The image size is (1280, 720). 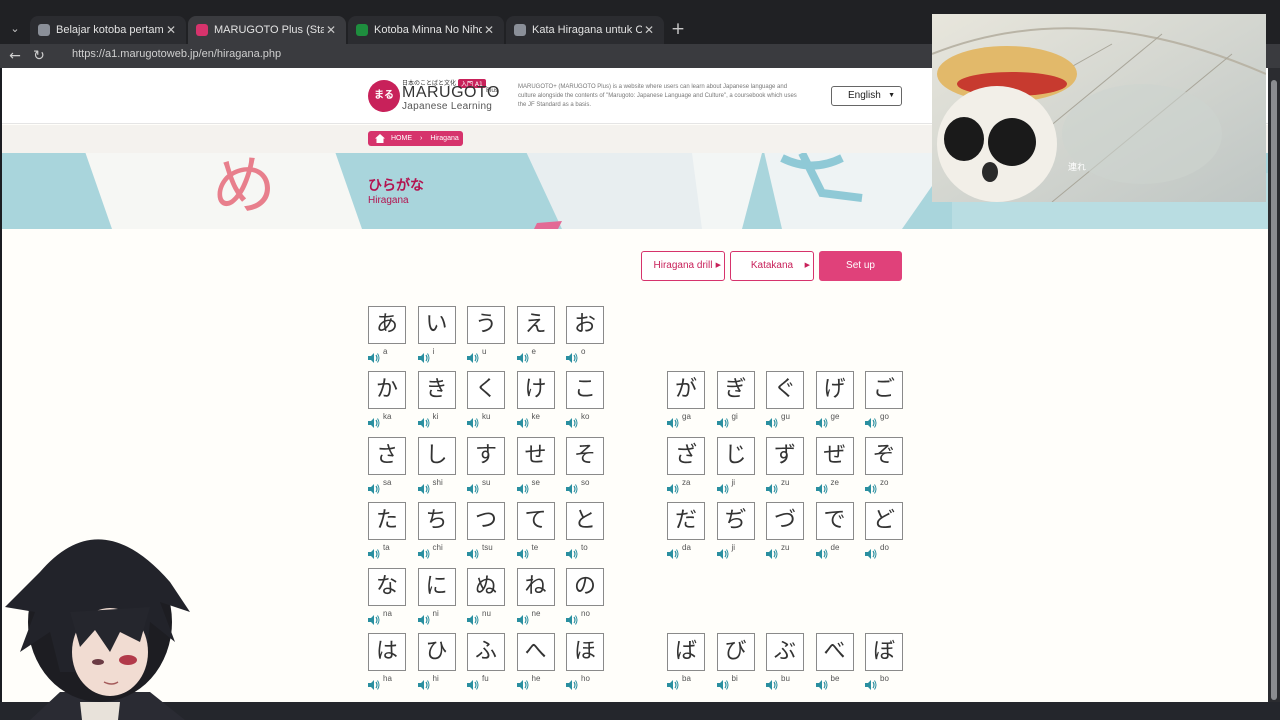 I want to click on kana-character-button: ご, so click(x=884, y=390).